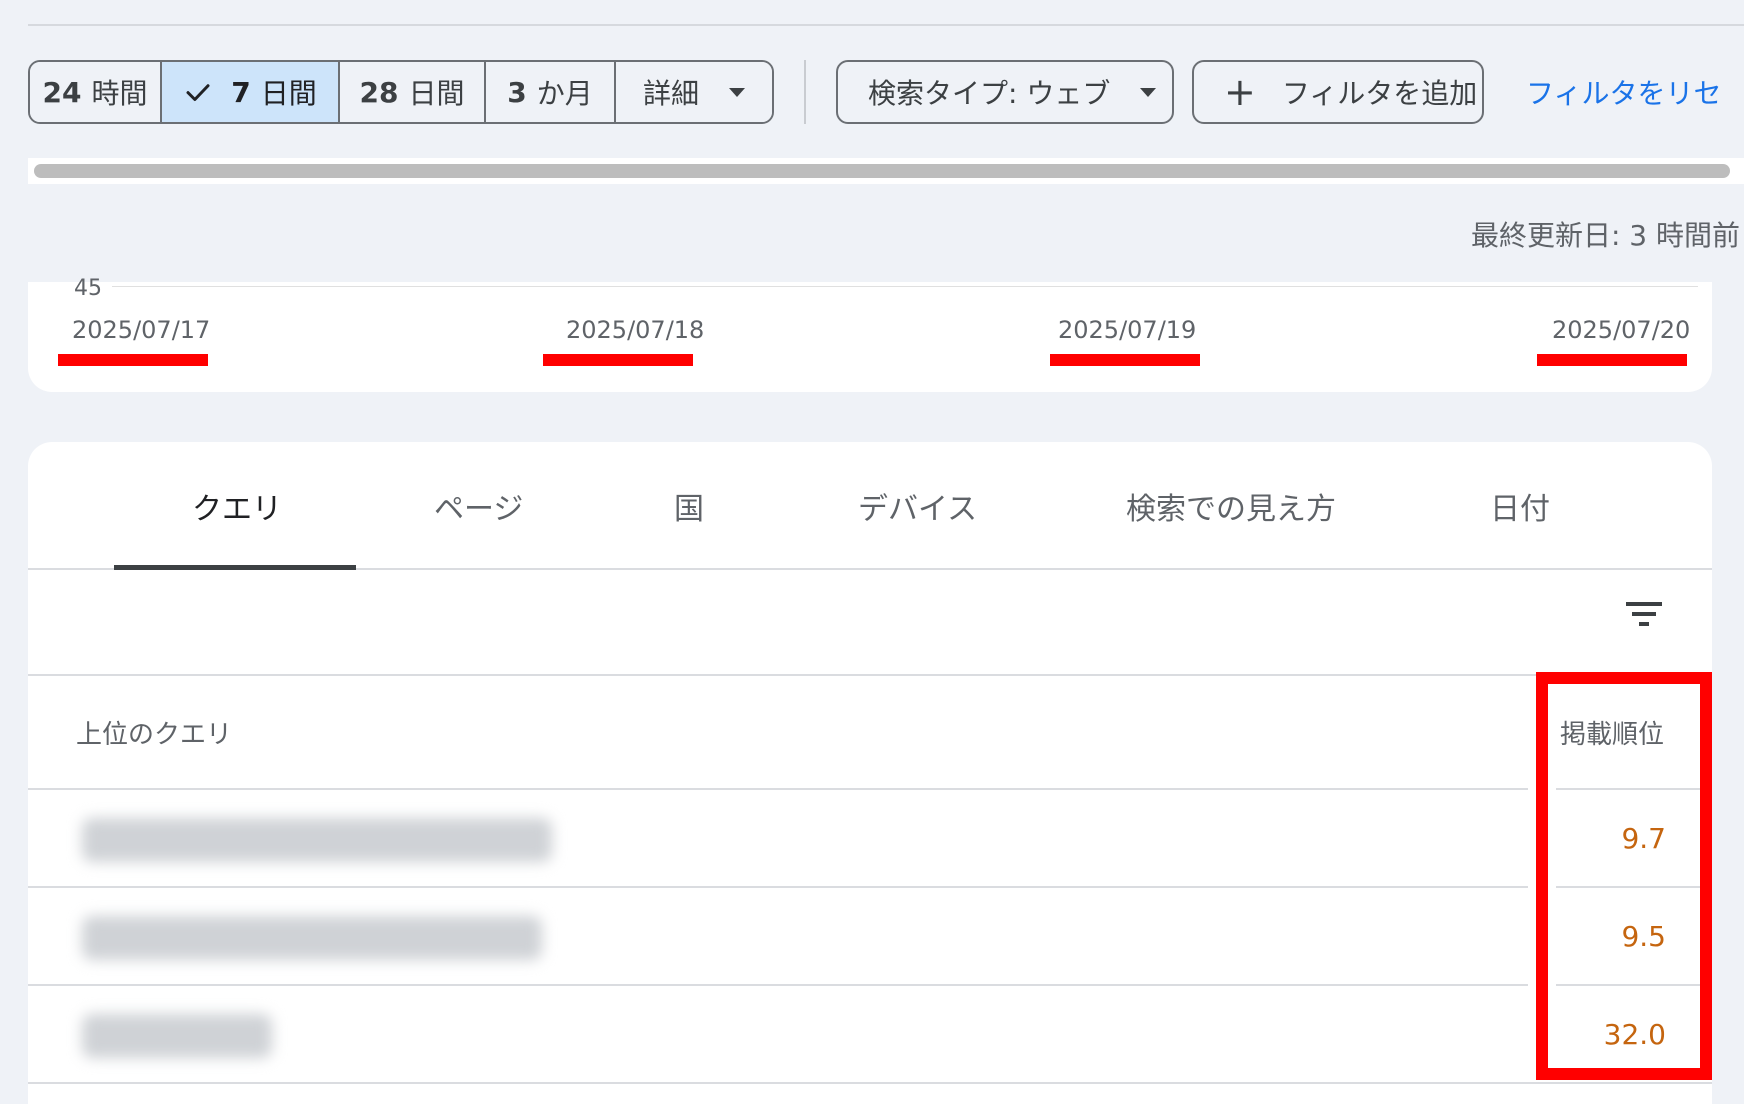  I want to click on detail-label: 詳細, so click(670, 93).